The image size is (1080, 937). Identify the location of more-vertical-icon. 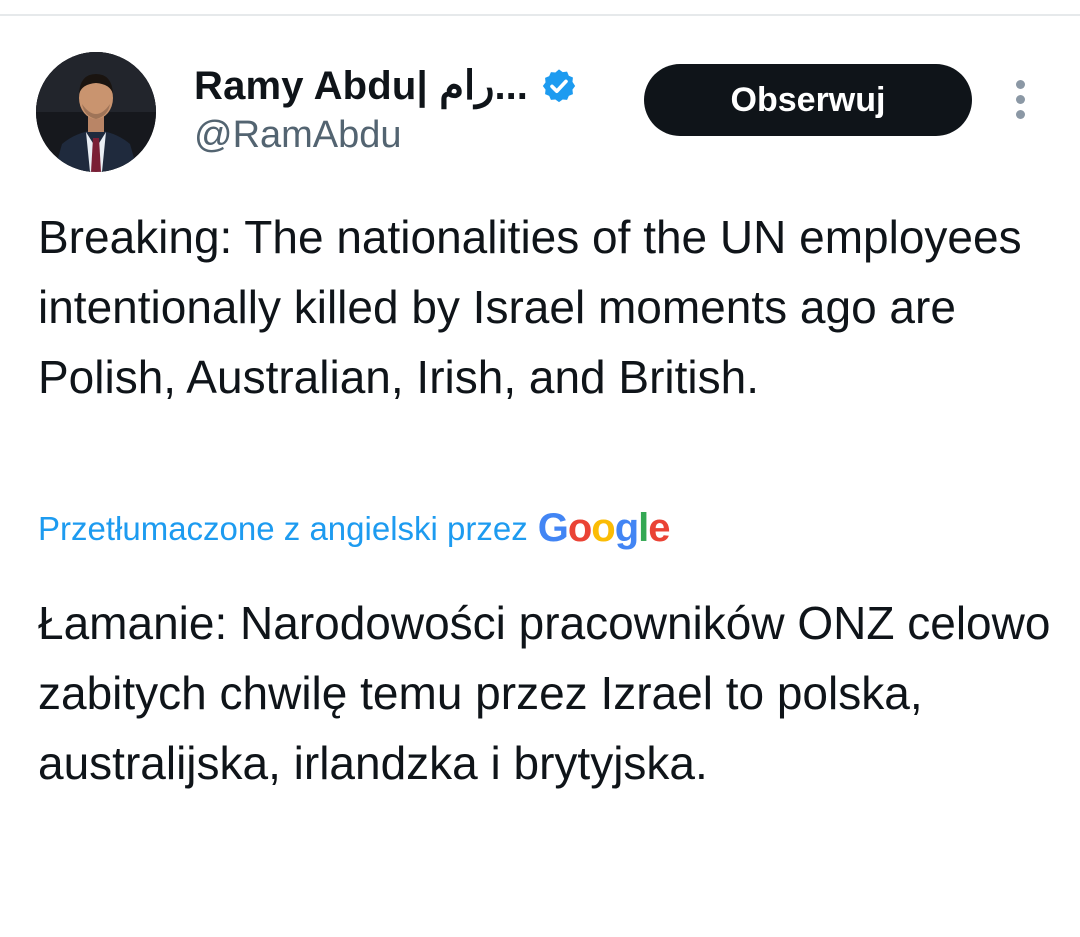
(1020, 102).